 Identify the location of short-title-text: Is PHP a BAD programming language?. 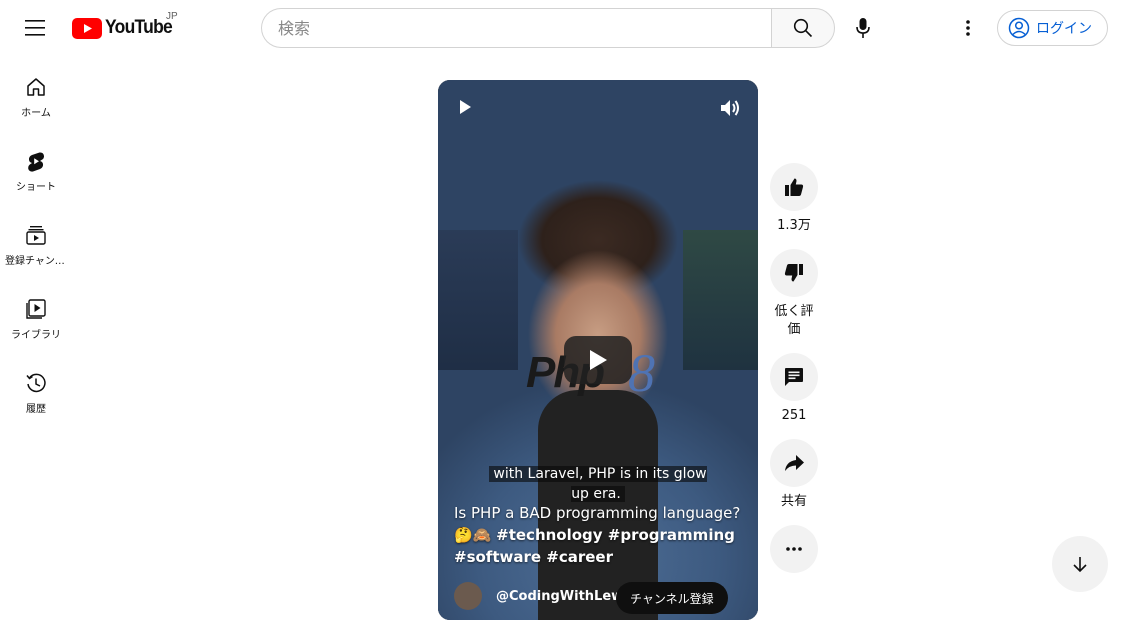
(597, 513).